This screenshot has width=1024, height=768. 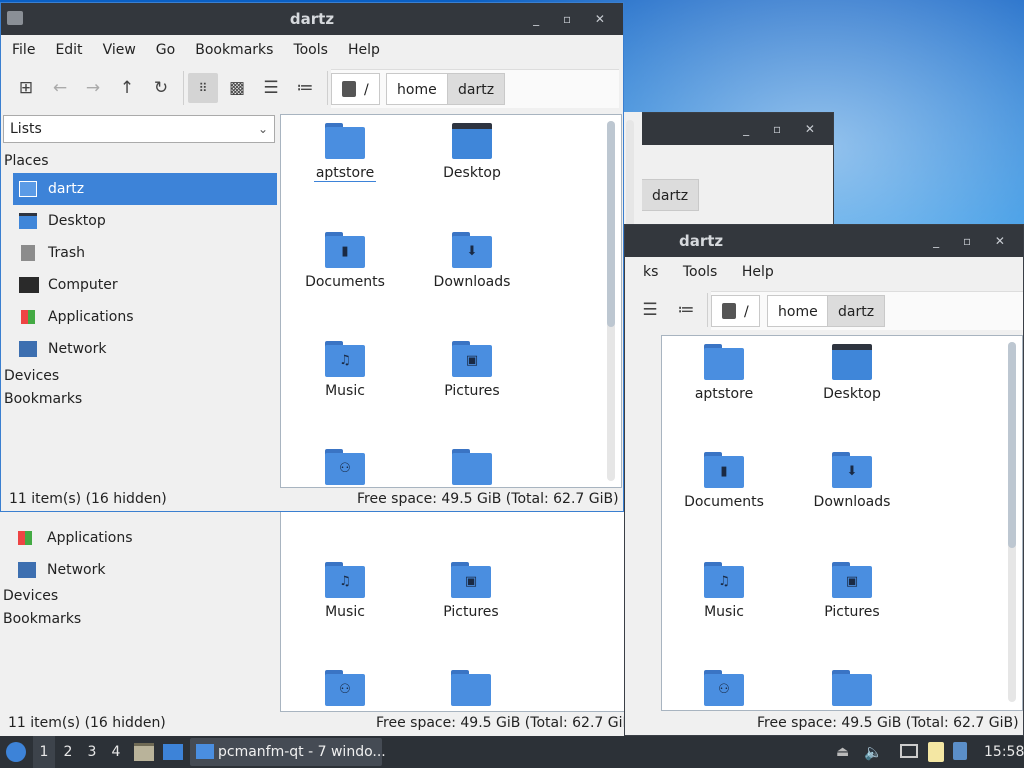 I want to click on back-arrow-icon: ←, so click(x=60, y=88).